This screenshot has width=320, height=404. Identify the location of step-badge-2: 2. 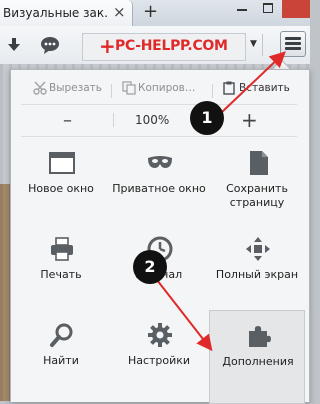
(150, 267).